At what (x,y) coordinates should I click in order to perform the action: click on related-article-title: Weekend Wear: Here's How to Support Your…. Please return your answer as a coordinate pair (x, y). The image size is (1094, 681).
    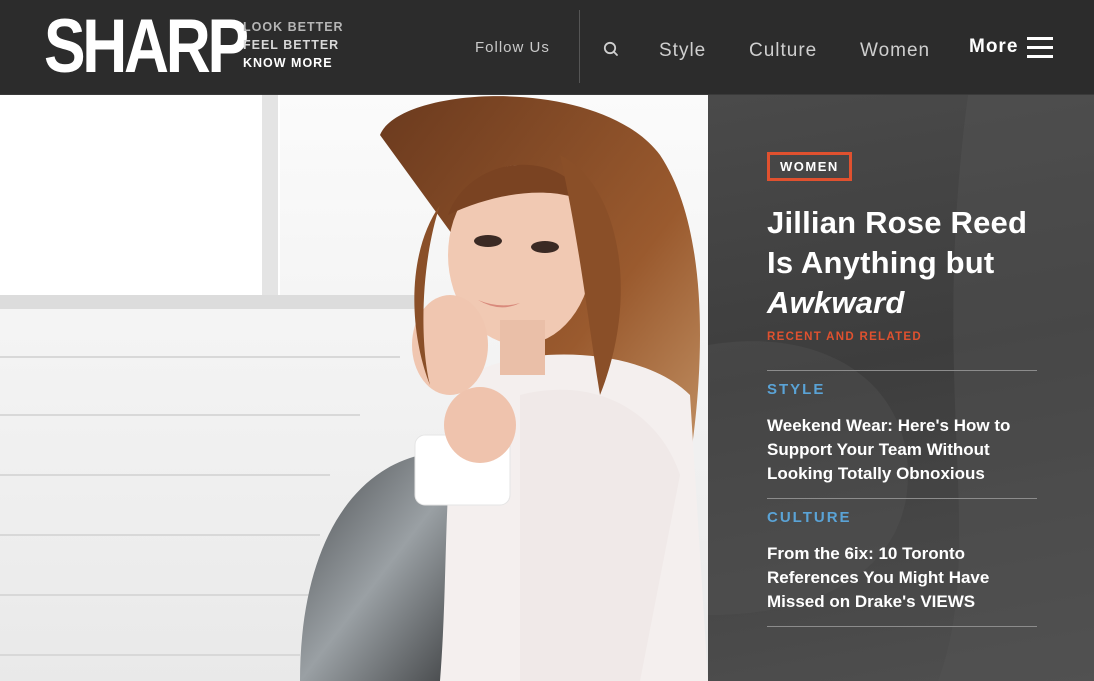
    Looking at the image, I should click on (904, 450).